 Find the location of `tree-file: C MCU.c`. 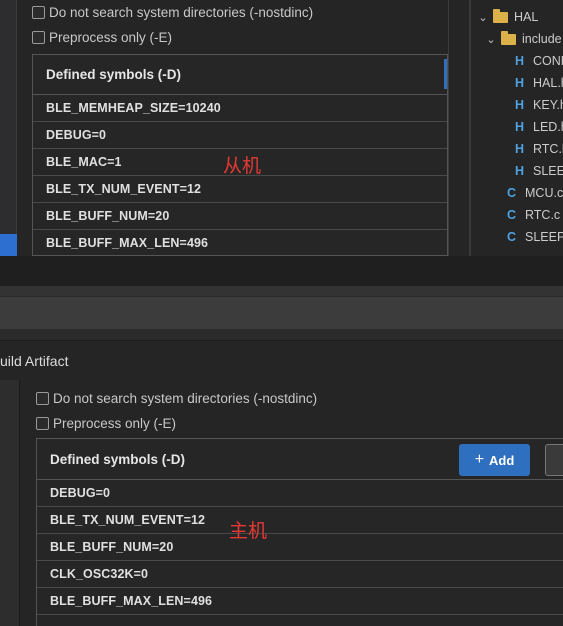

tree-file: C MCU.c is located at coordinates (535, 193).